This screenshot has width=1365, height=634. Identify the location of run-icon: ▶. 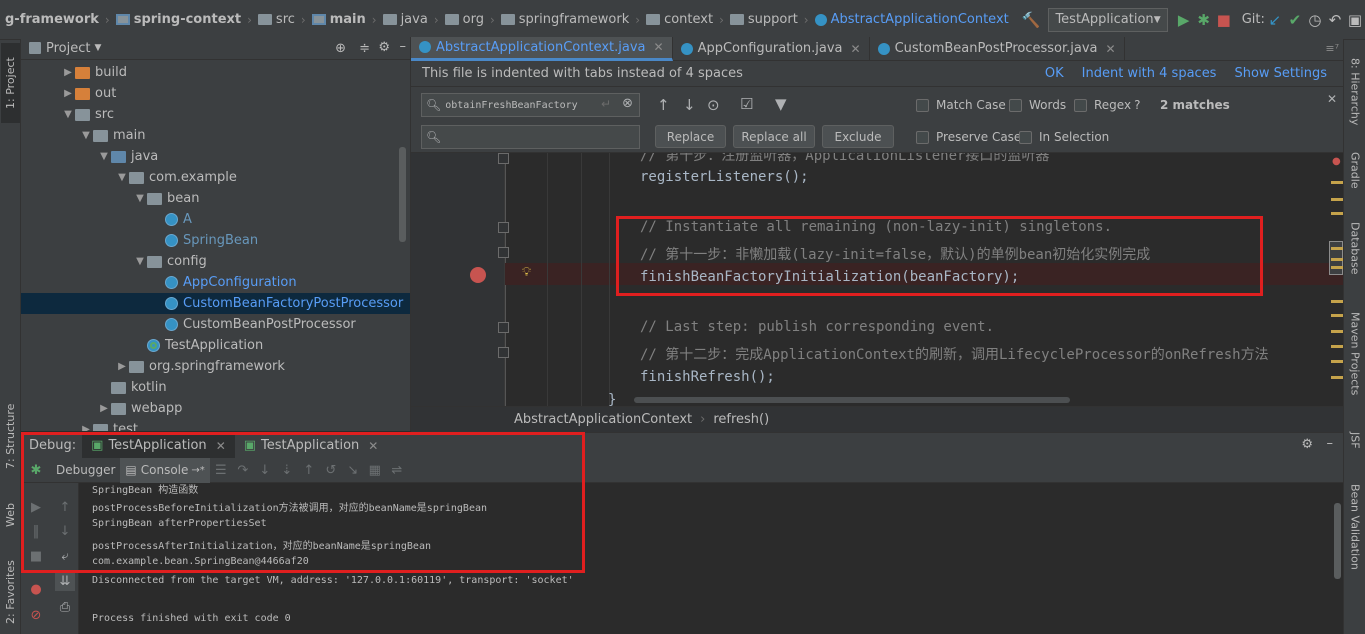
(1184, 20).